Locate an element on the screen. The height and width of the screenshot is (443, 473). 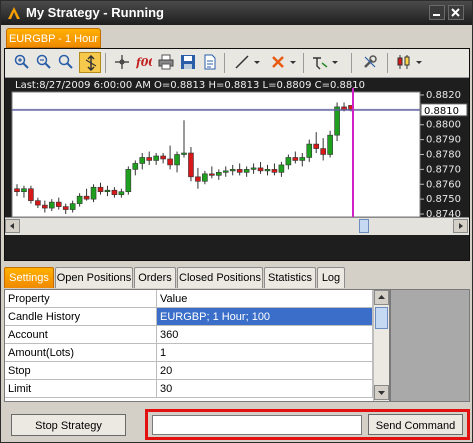
scroll-up-button is located at coordinates (381, 297).